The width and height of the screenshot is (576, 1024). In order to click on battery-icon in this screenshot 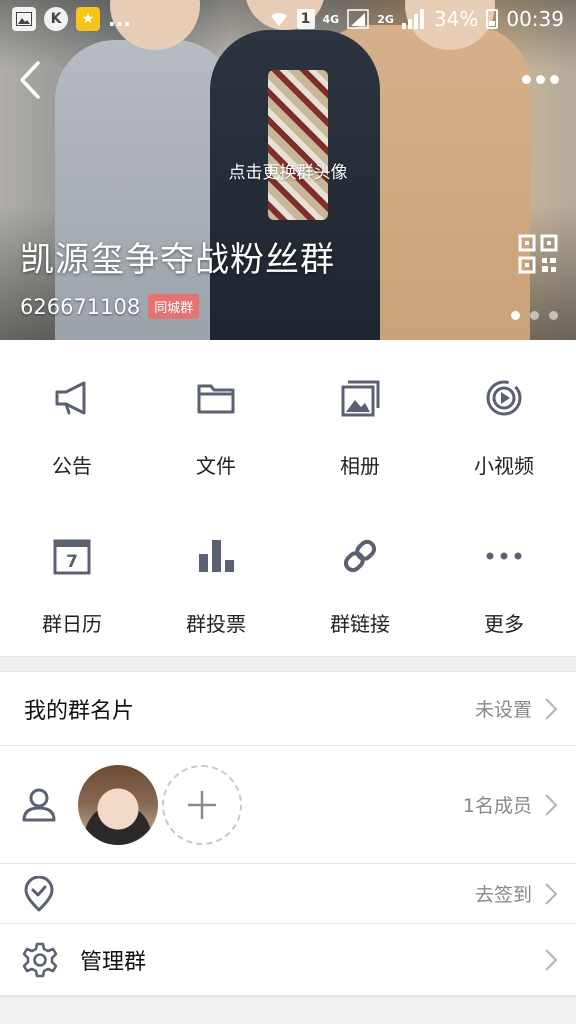, I will do `click(492, 19)`.